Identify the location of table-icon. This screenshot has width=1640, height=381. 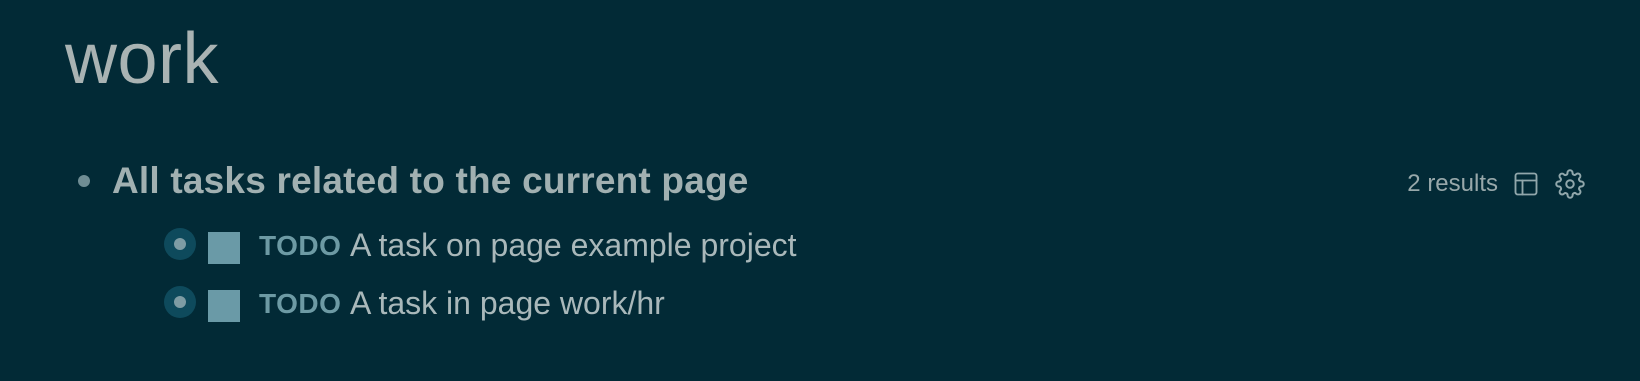
(1526, 184).